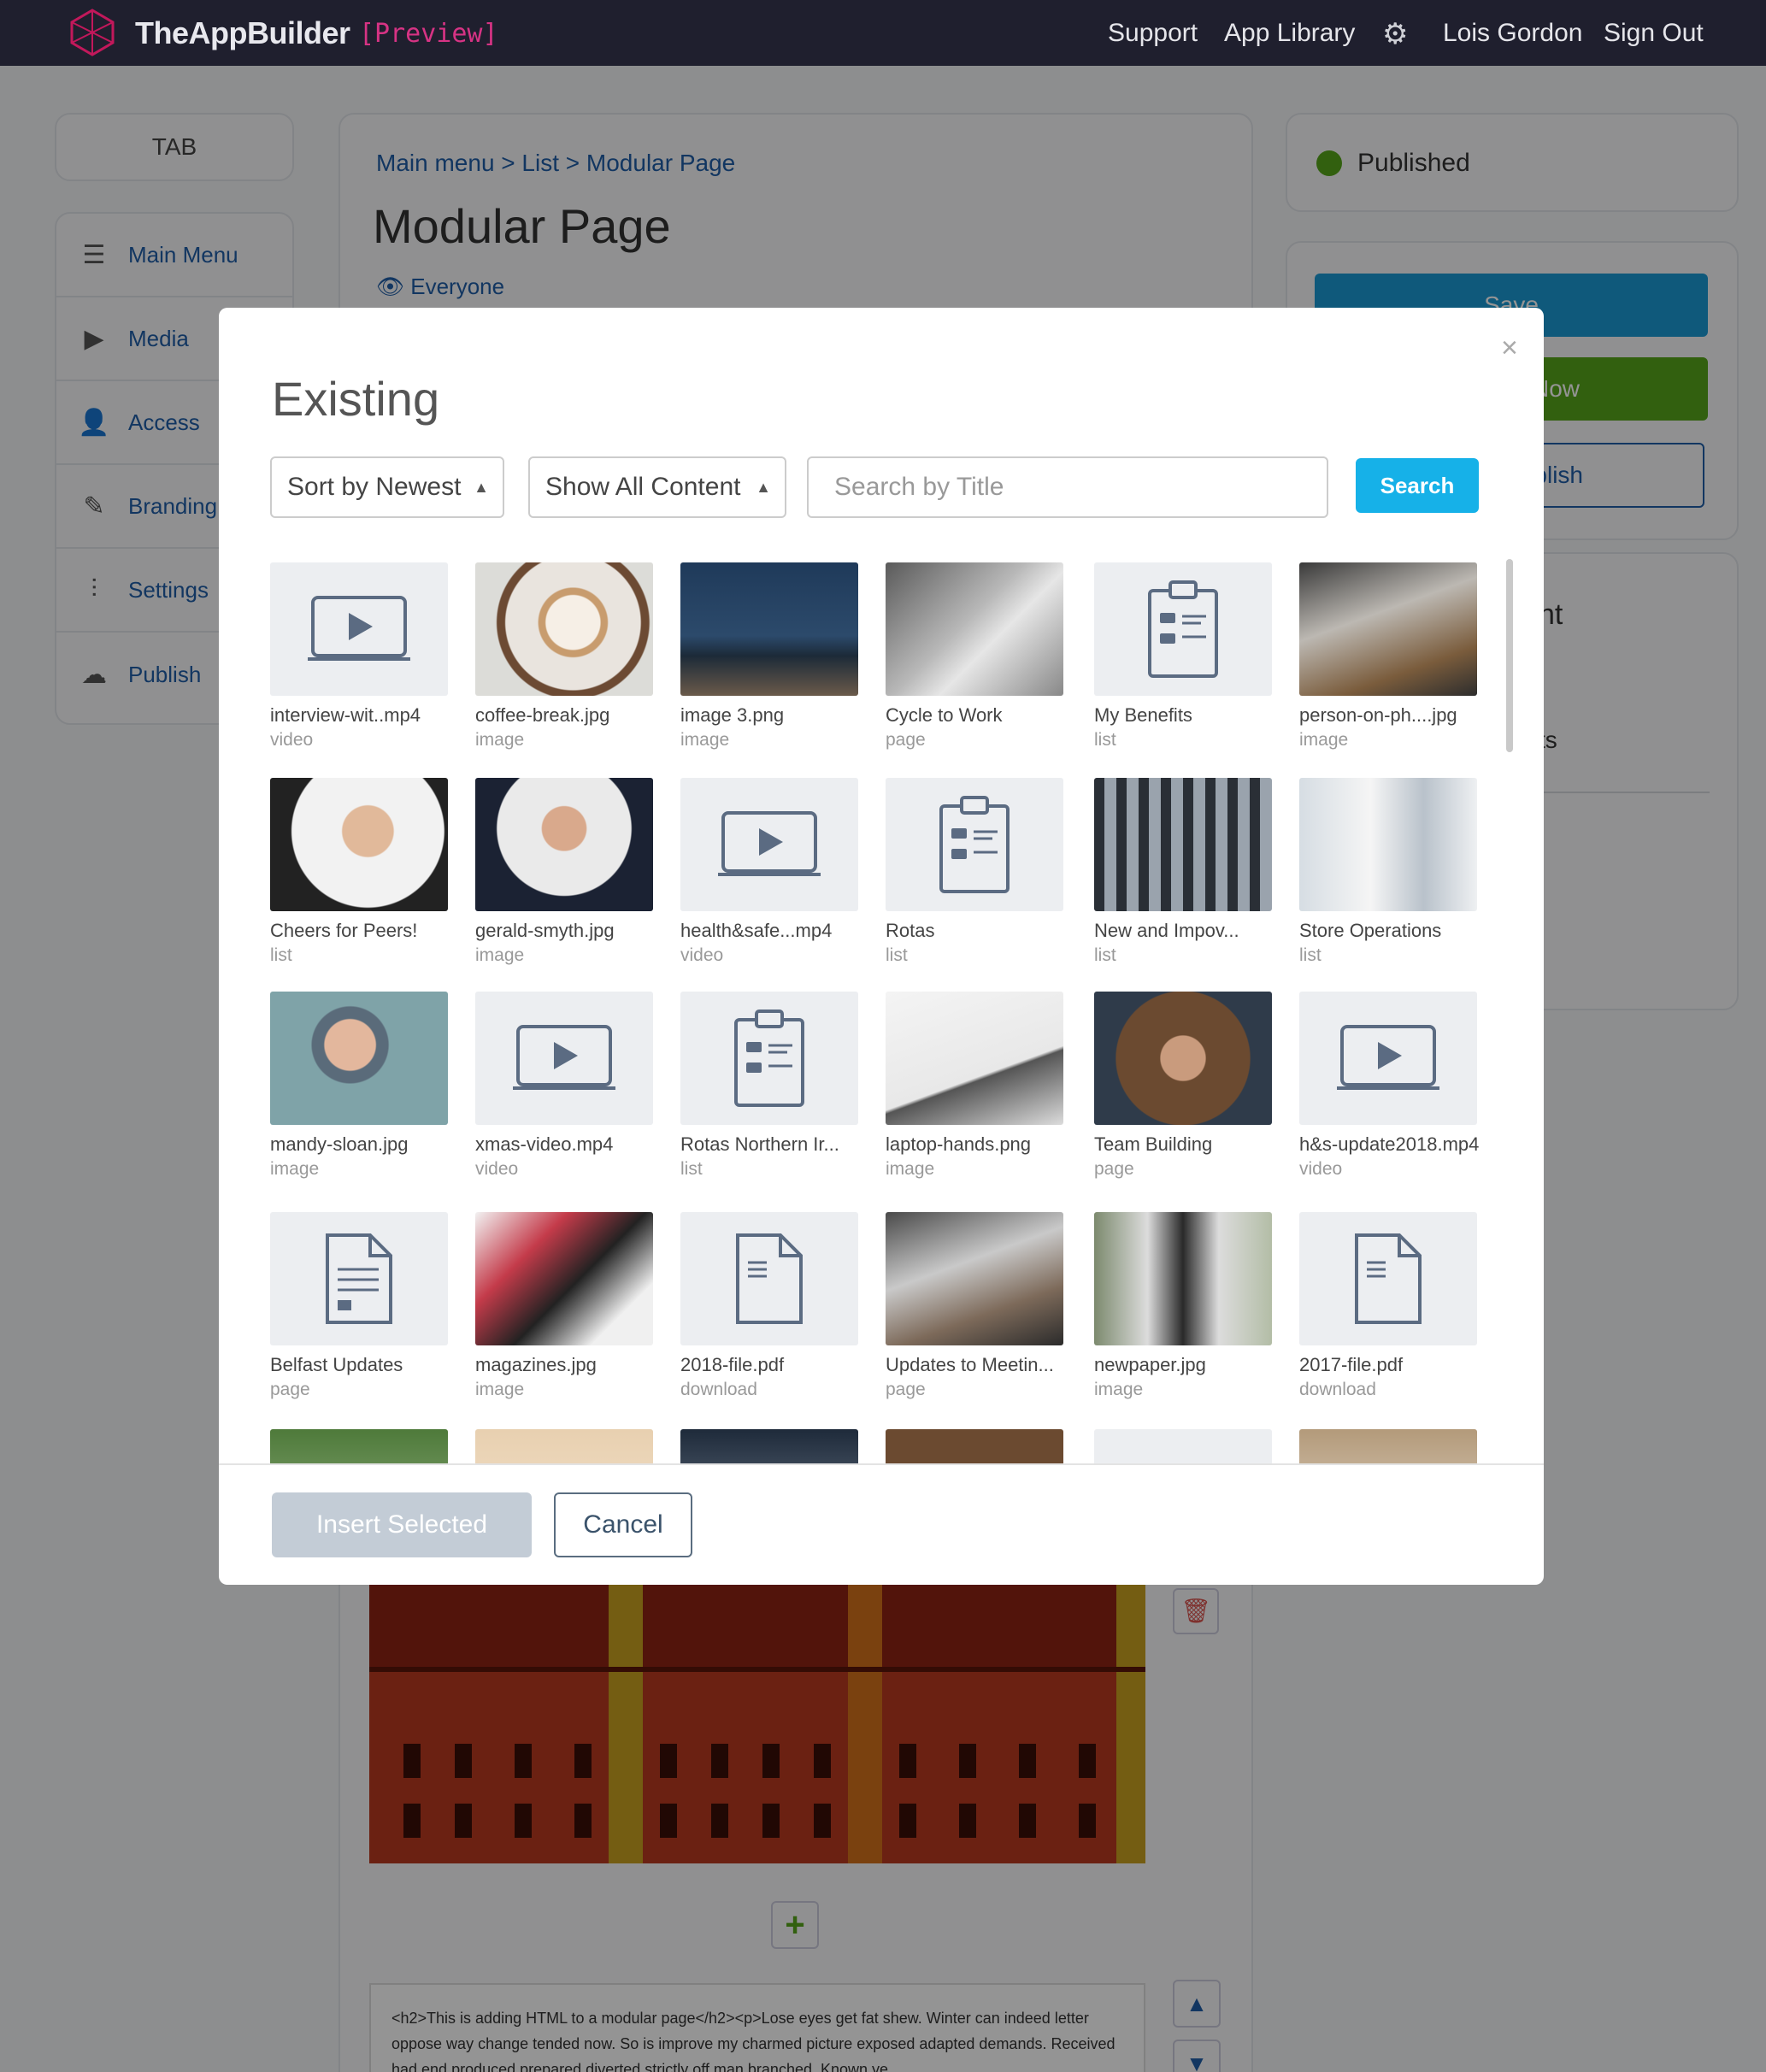 The height and width of the screenshot is (2072, 1766). Describe the element at coordinates (374, 487) in the screenshot. I see `sort-select-value: Sort by Newest` at that location.